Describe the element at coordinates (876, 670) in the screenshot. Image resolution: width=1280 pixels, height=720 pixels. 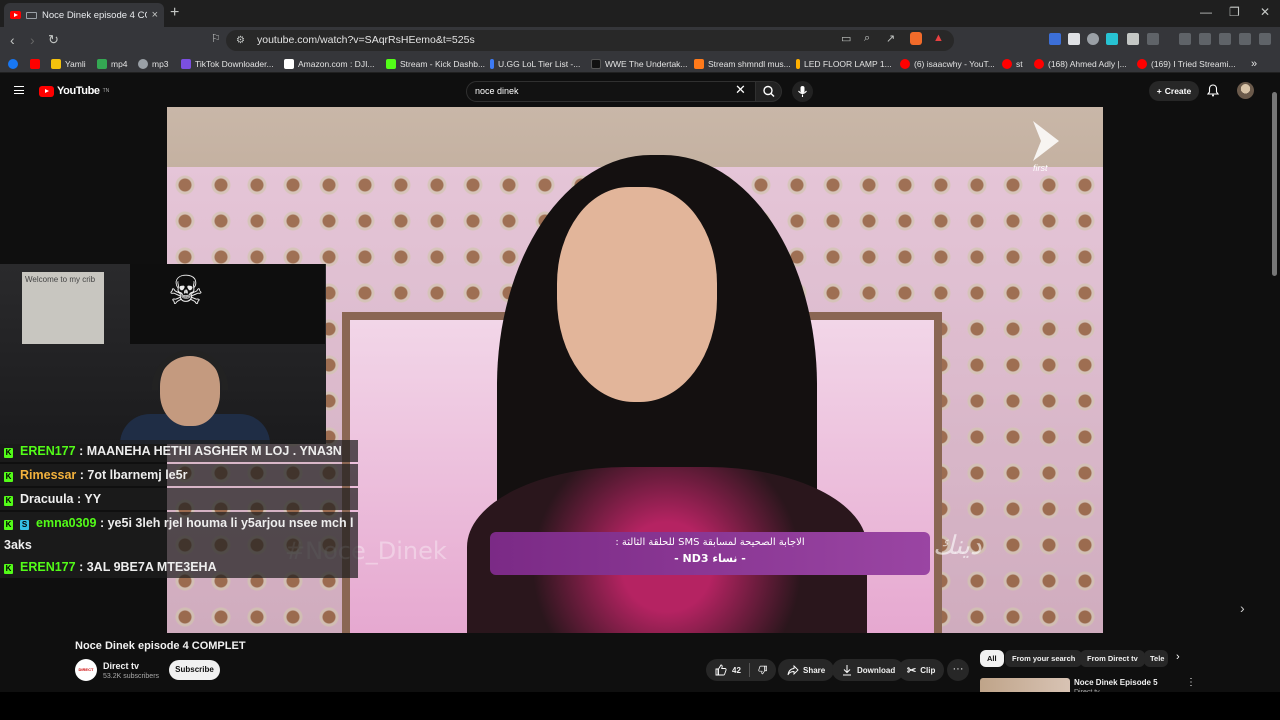
I see `download-label: Download` at that location.